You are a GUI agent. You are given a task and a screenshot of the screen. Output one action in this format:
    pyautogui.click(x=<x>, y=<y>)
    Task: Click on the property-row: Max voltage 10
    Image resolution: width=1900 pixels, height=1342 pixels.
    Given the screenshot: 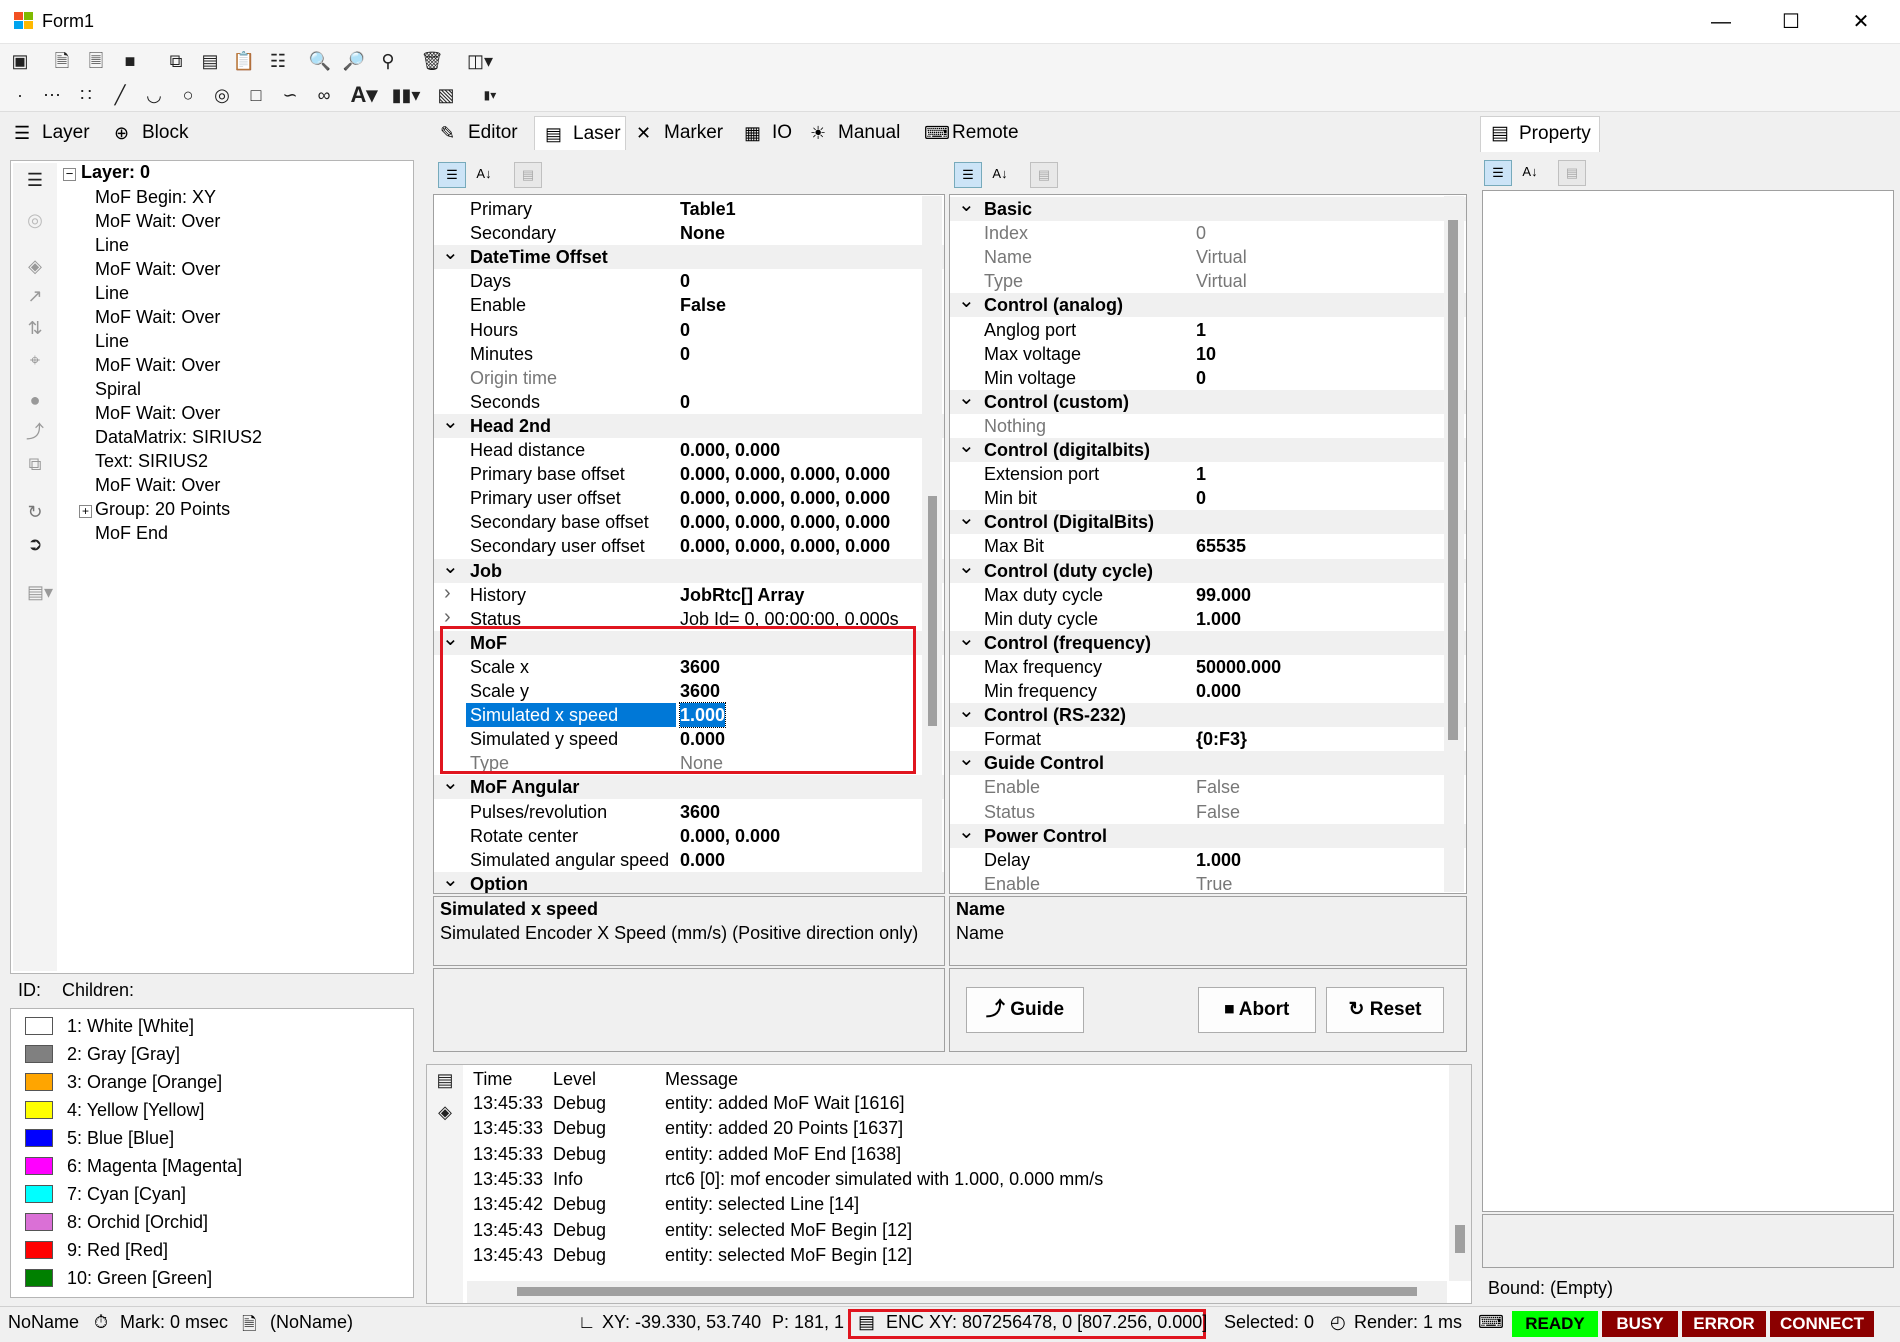 What is the action you would take?
    pyautogui.click(x=1208, y=354)
    